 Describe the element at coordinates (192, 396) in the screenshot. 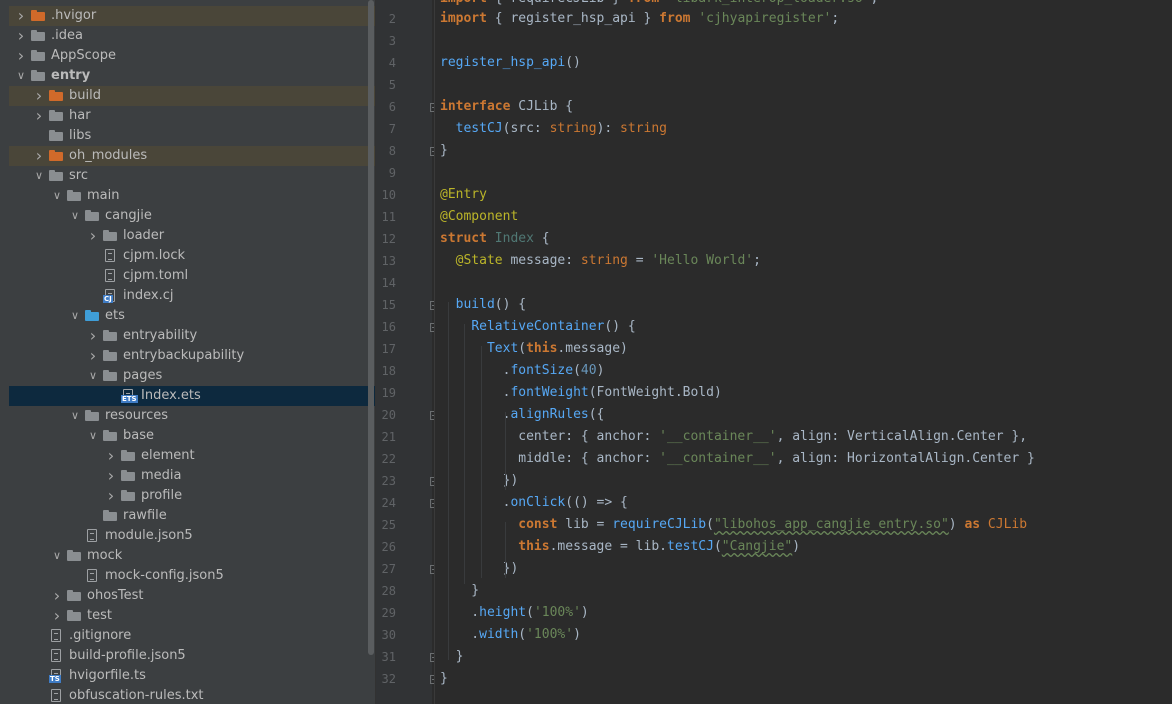

I see `tree-item: ETS Index.ets` at that location.